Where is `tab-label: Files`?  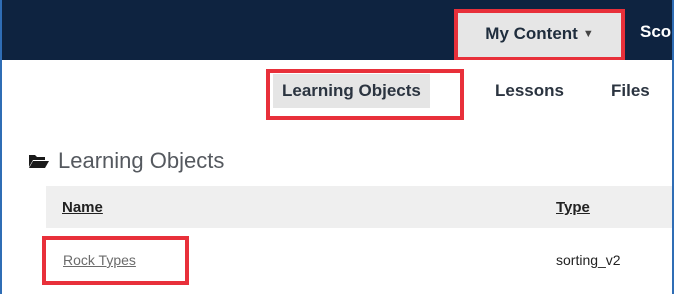
tab-label: Files is located at coordinates (630, 90).